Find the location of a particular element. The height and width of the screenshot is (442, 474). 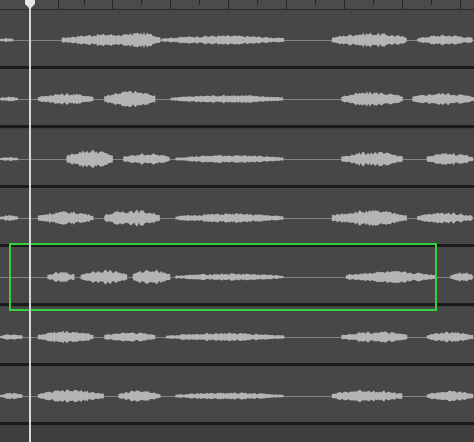

timeline-ruler is located at coordinates (237, 5).